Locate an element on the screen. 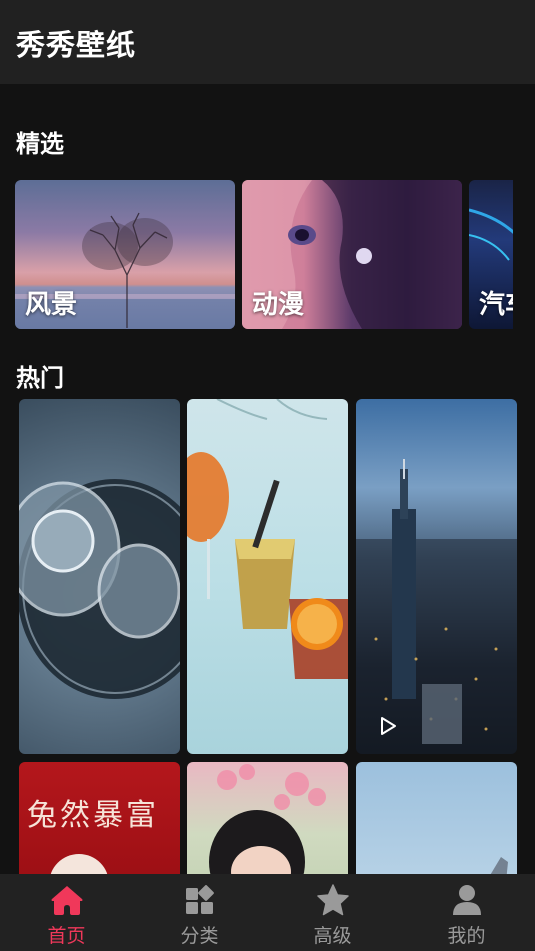 Image resolution: width=535 pixels, height=951 pixels. bottom-tab-bar: 首页 分类 高级 我的 is located at coordinates (267, 912).